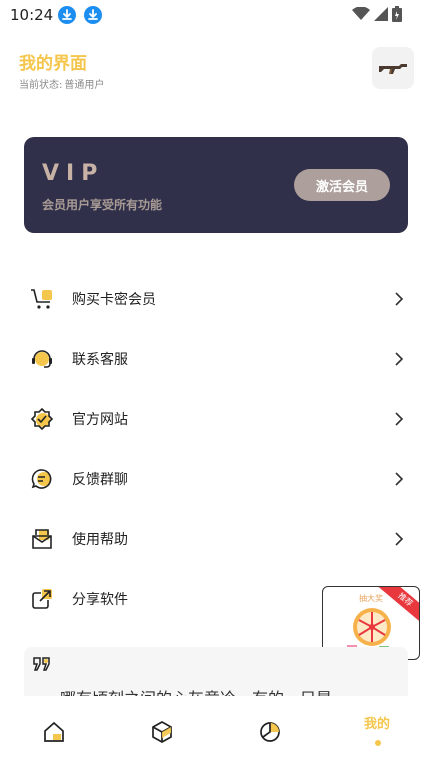 Image resolution: width=432 pixels, height=768 pixels. What do you see at coordinates (100, 360) in the screenshot?
I see `menu-label: 联系客服` at bounding box center [100, 360].